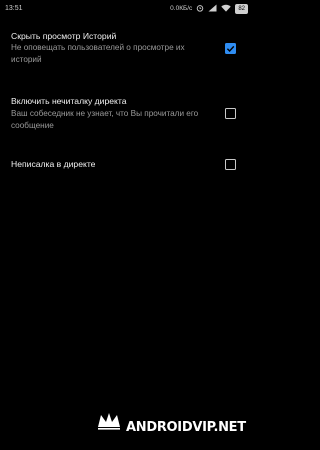  Describe the element at coordinates (212, 9) in the screenshot. I see `signal-icon` at that location.